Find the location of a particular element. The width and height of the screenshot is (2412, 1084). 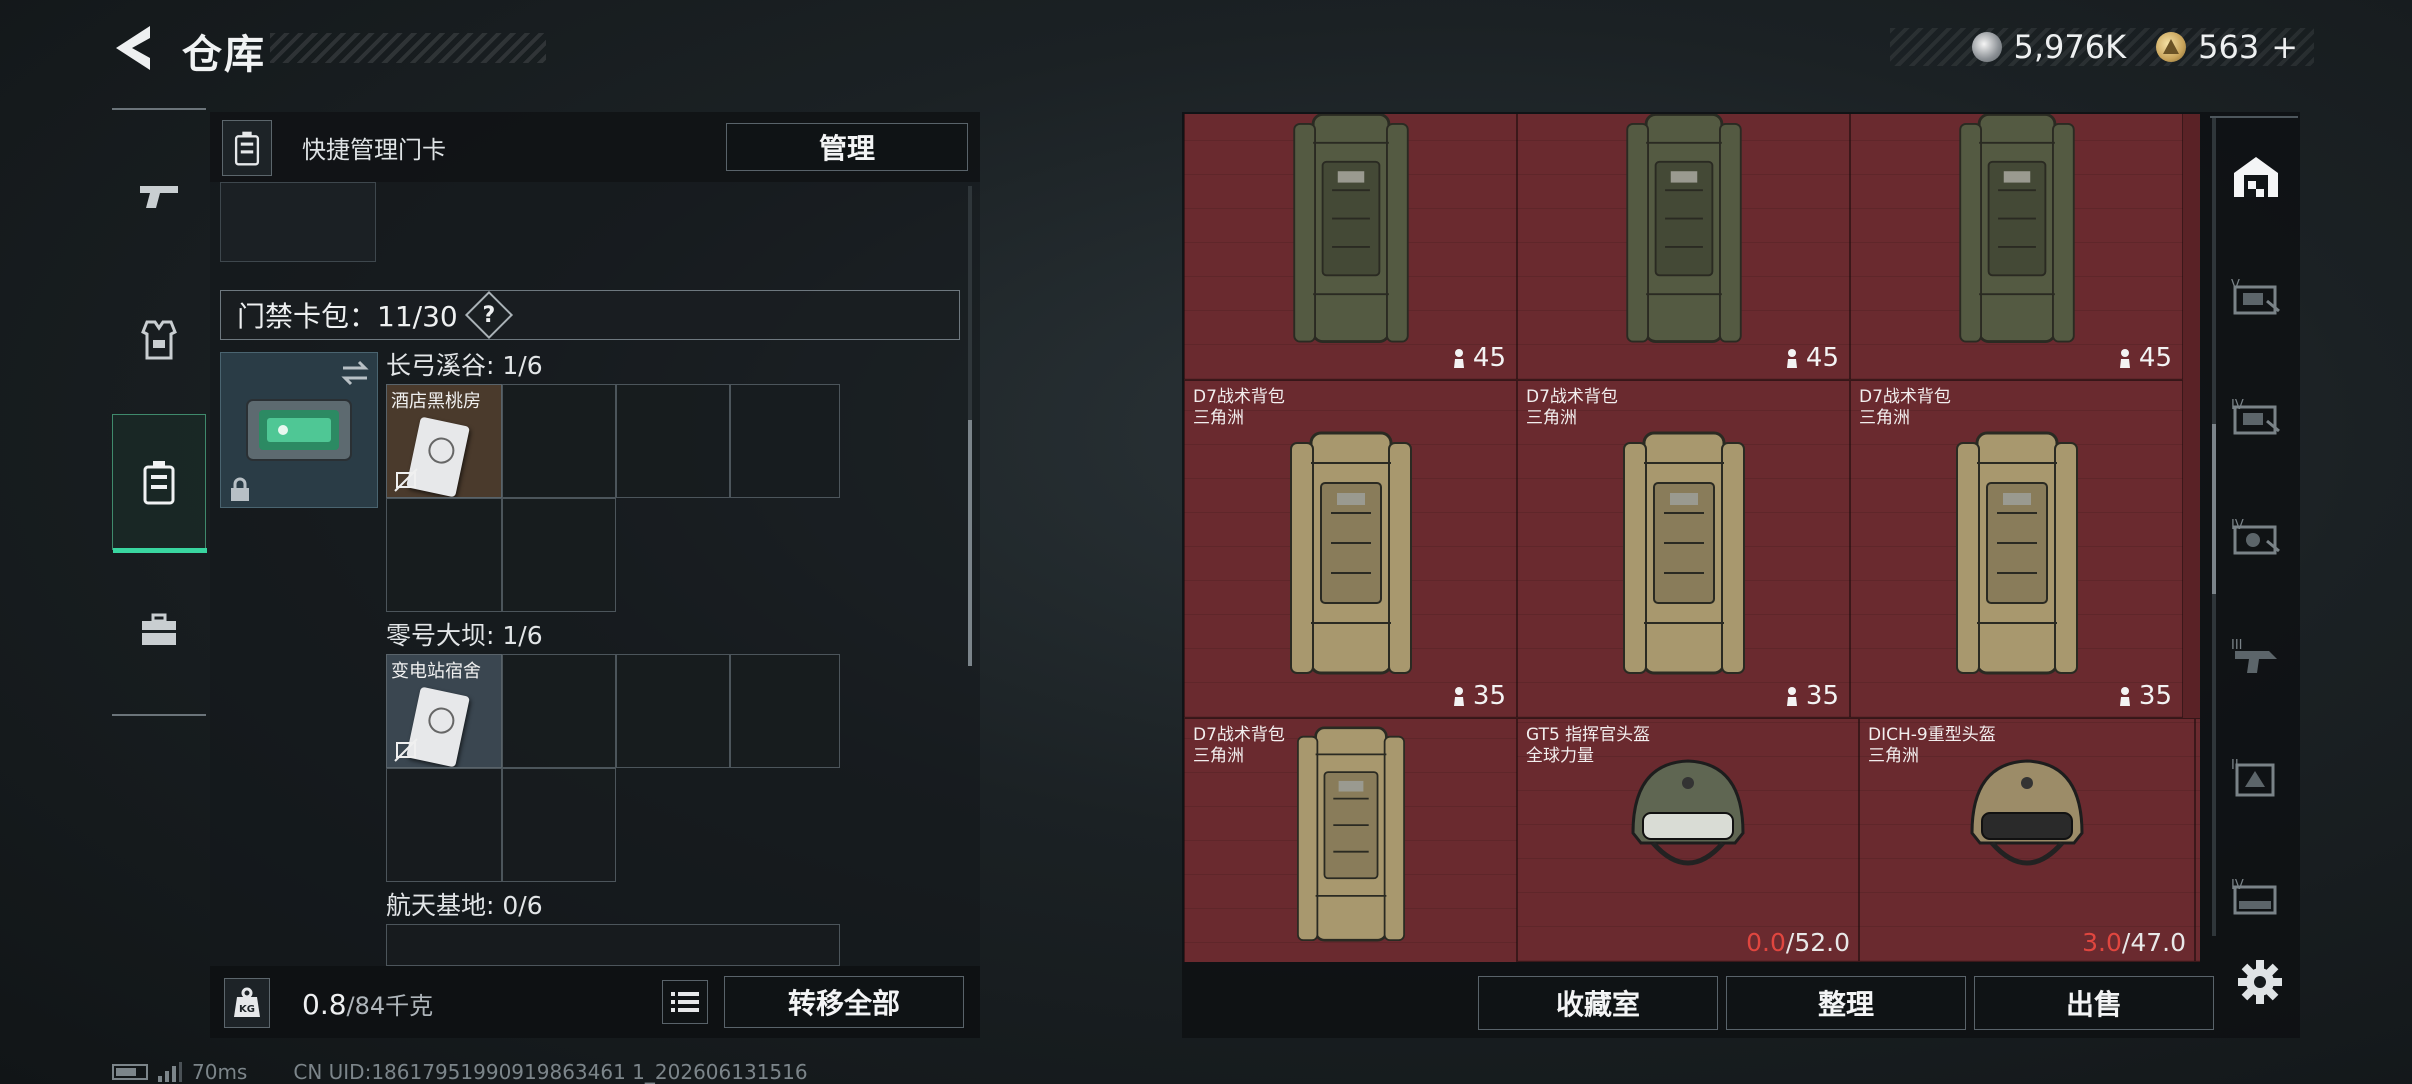

lock-icon is located at coordinates (240, 489).